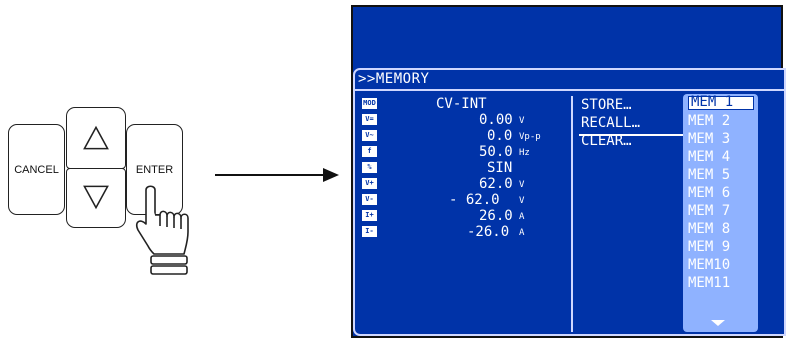 This screenshot has height=338, width=787. What do you see at coordinates (721, 121) in the screenshot?
I see `memory-item: MEM 2` at bounding box center [721, 121].